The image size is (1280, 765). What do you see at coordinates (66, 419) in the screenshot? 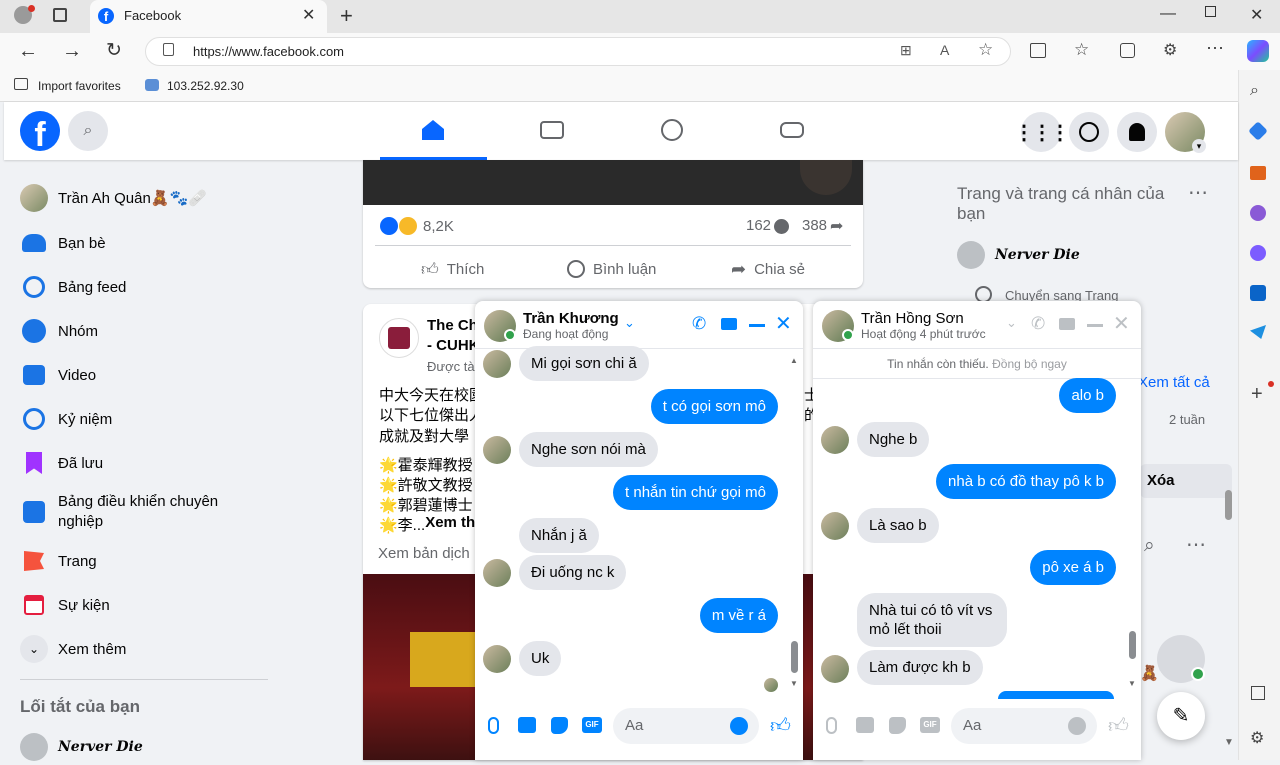
I see `sidebar-item-memories: Kỷ niệm` at bounding box center [66, 419].